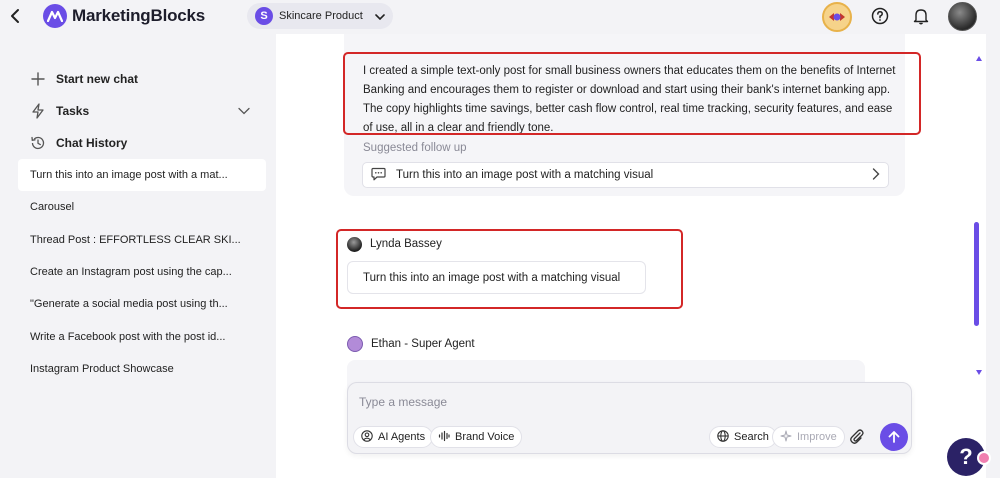  Describe the element at coordinates (142, 369) in the screenshot. I see `history-item: Instagram Product Showcase` at that location.